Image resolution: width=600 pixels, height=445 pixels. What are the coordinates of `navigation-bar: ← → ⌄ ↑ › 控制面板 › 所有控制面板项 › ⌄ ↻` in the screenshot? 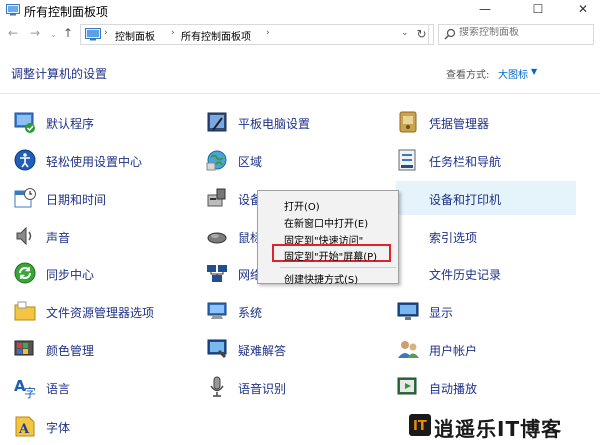 It's located at (300, 35).